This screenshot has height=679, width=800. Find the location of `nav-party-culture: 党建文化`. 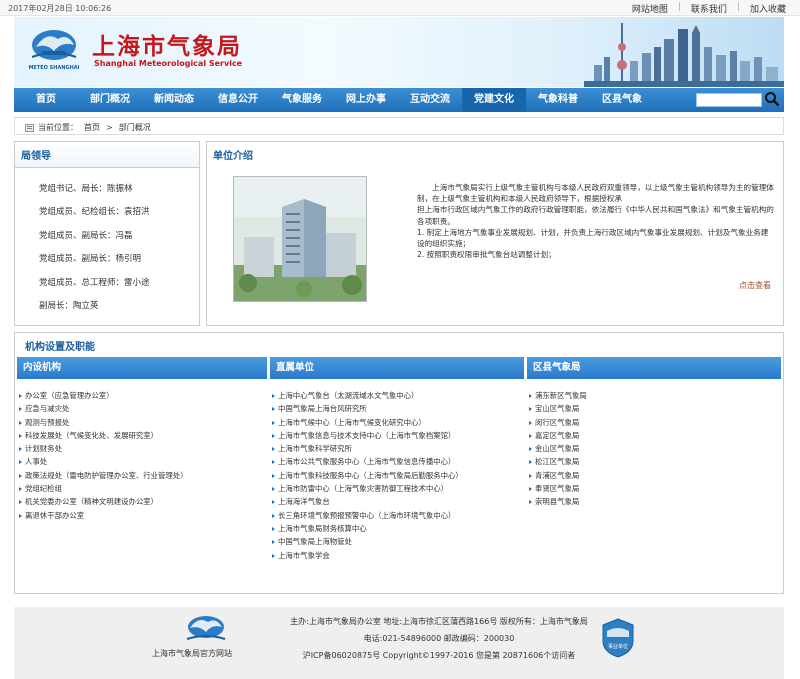

nav-party-culture: 党建文化 is located at coordinates (494, 100).